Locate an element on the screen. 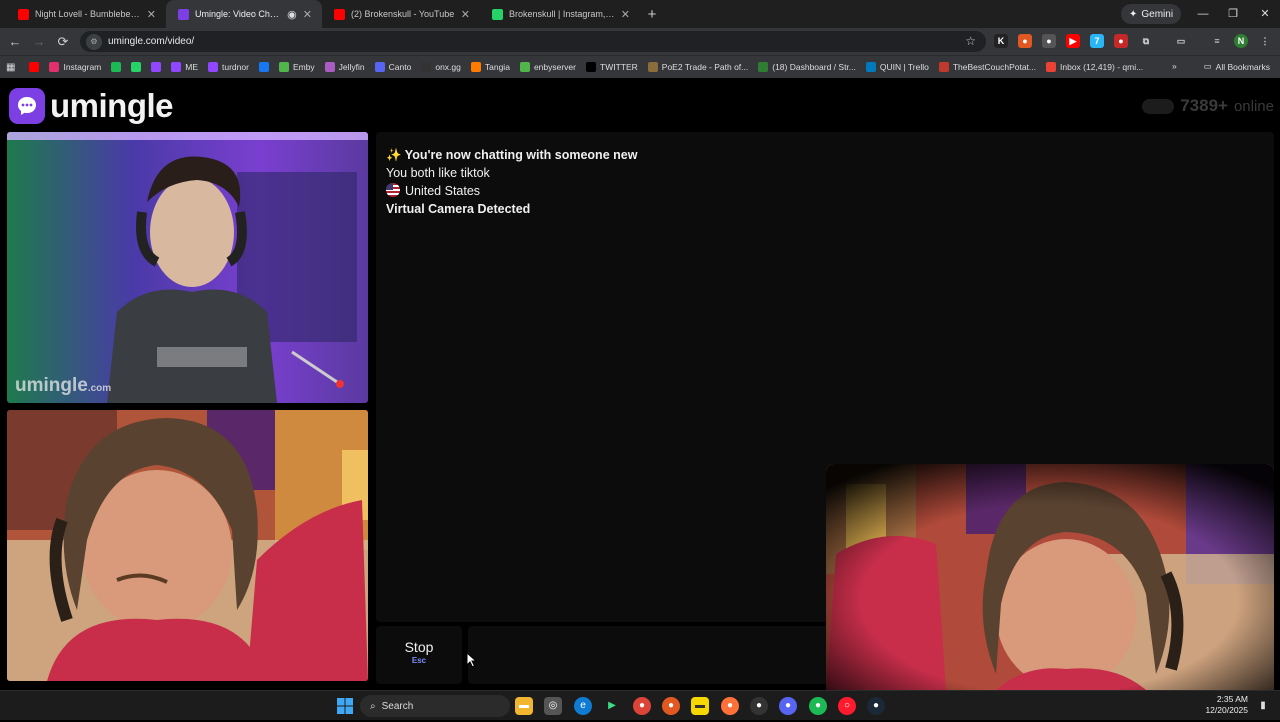 The height and width of the screenshot is (722, 1280). extensions-puzzle-icon: ⧉ is located at coordinates (1146, 41).